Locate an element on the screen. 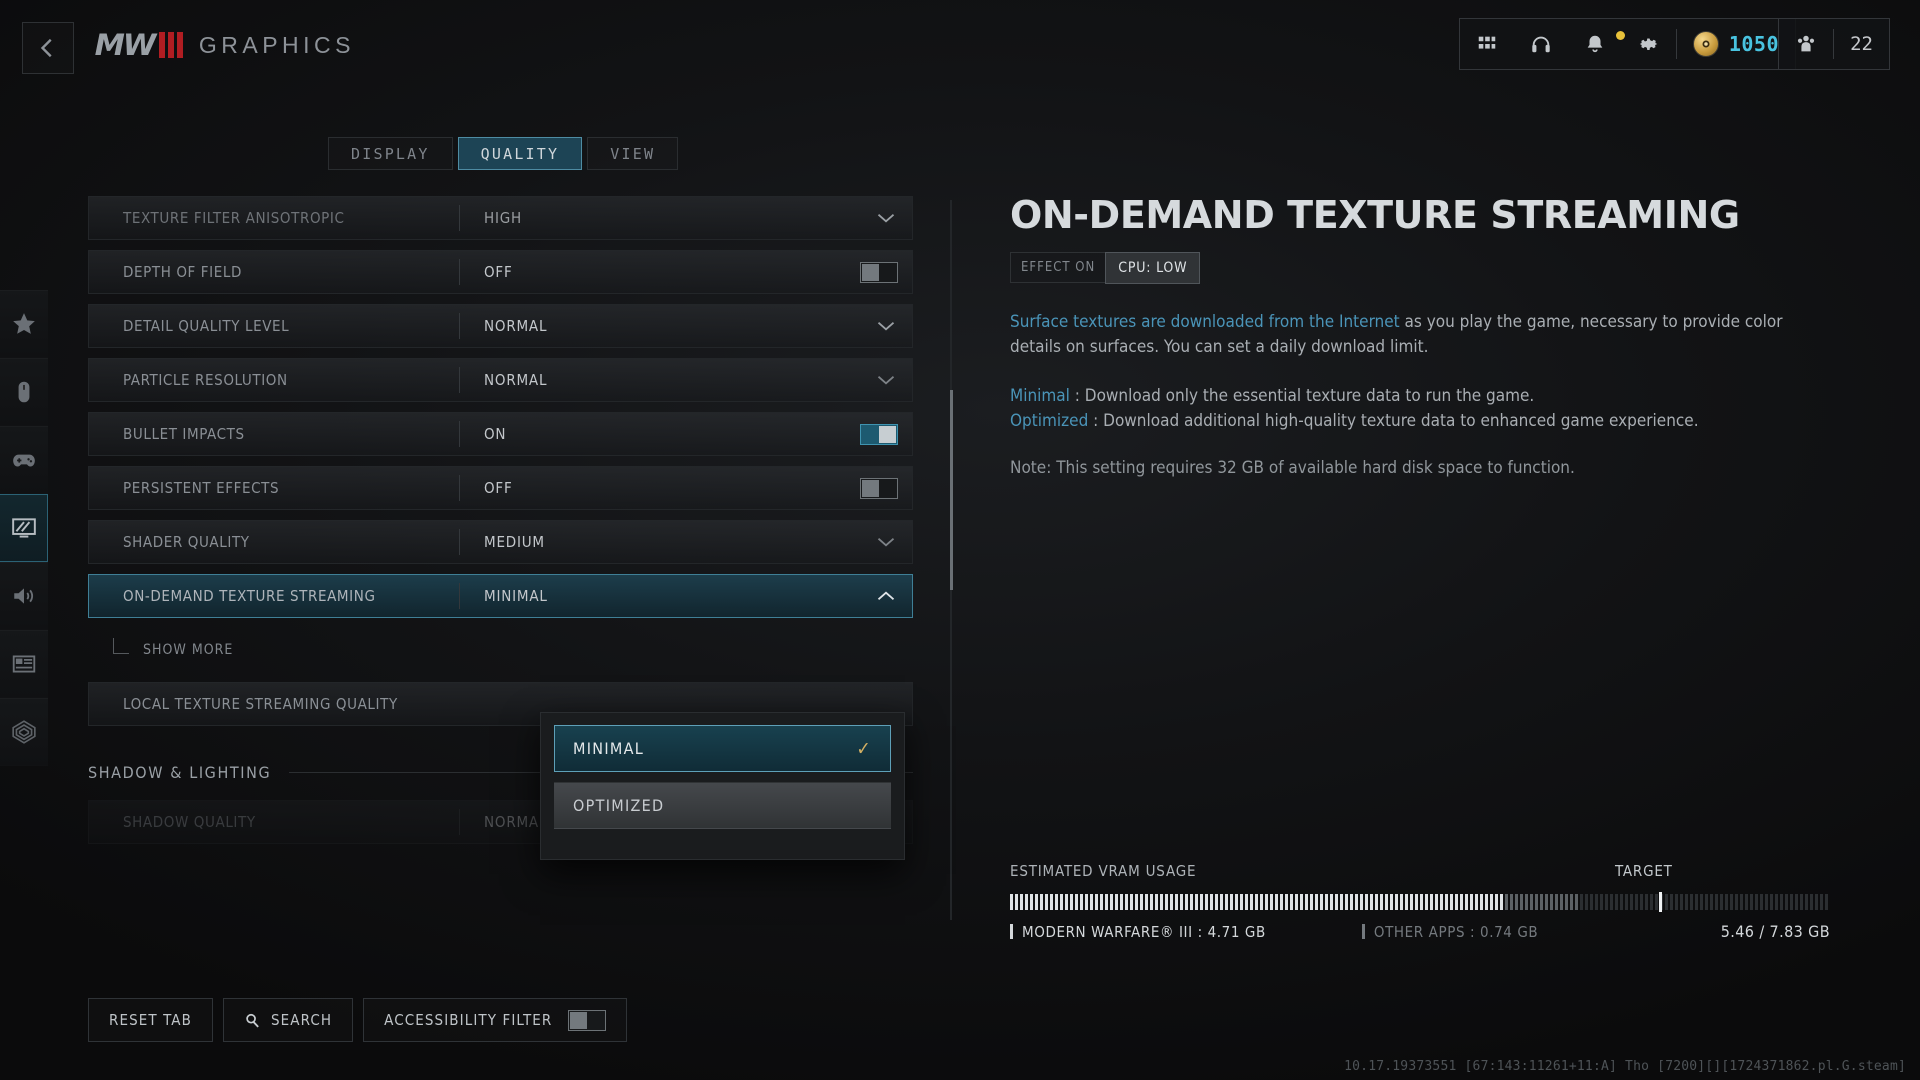  setting-row-particle-resolution: PARTICLE RESOLUTION NORMAL is located at coordinates (500, 380).